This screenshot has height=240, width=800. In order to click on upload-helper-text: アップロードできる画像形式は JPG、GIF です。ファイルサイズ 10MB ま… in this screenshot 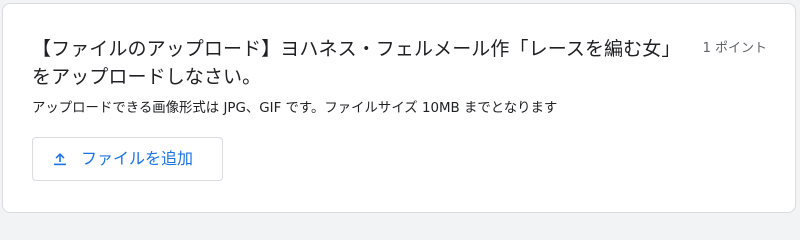, I will do `click(295, 108)`.